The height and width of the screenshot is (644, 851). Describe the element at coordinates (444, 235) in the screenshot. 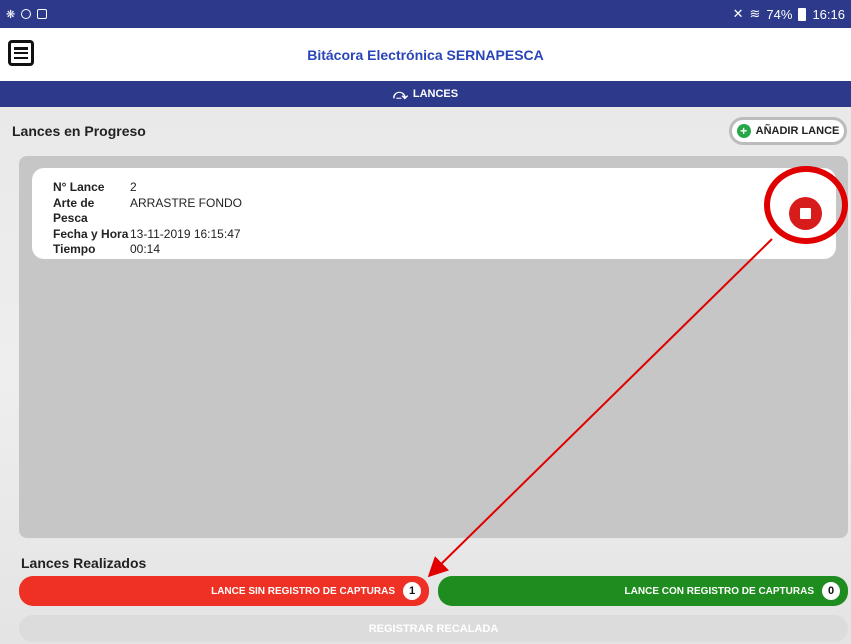

I see `card-row-datetime: Fecha y Hora 13-11-2019 16:15:47` at that location.